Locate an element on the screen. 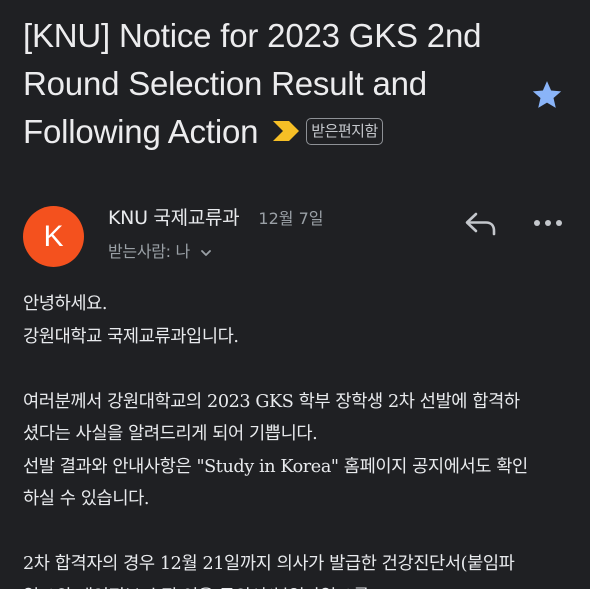 The width and height of the screenshot is (590, 589). sender-name: KNU 국제교류과 is located at coordinates (174, 218).